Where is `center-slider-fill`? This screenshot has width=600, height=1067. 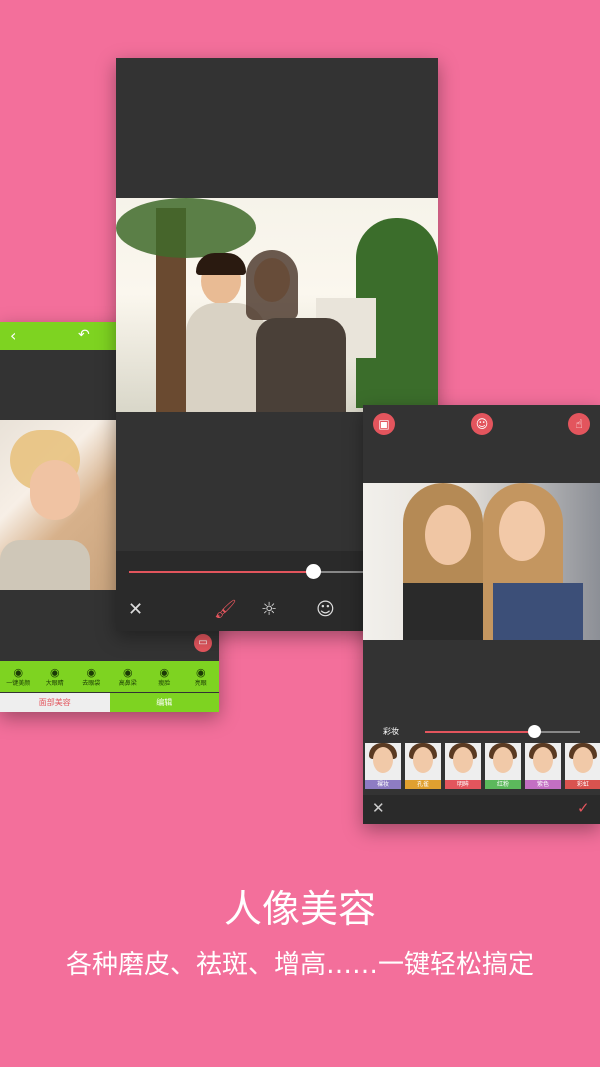
center-slider-fill is located at coordinates (221, 572).